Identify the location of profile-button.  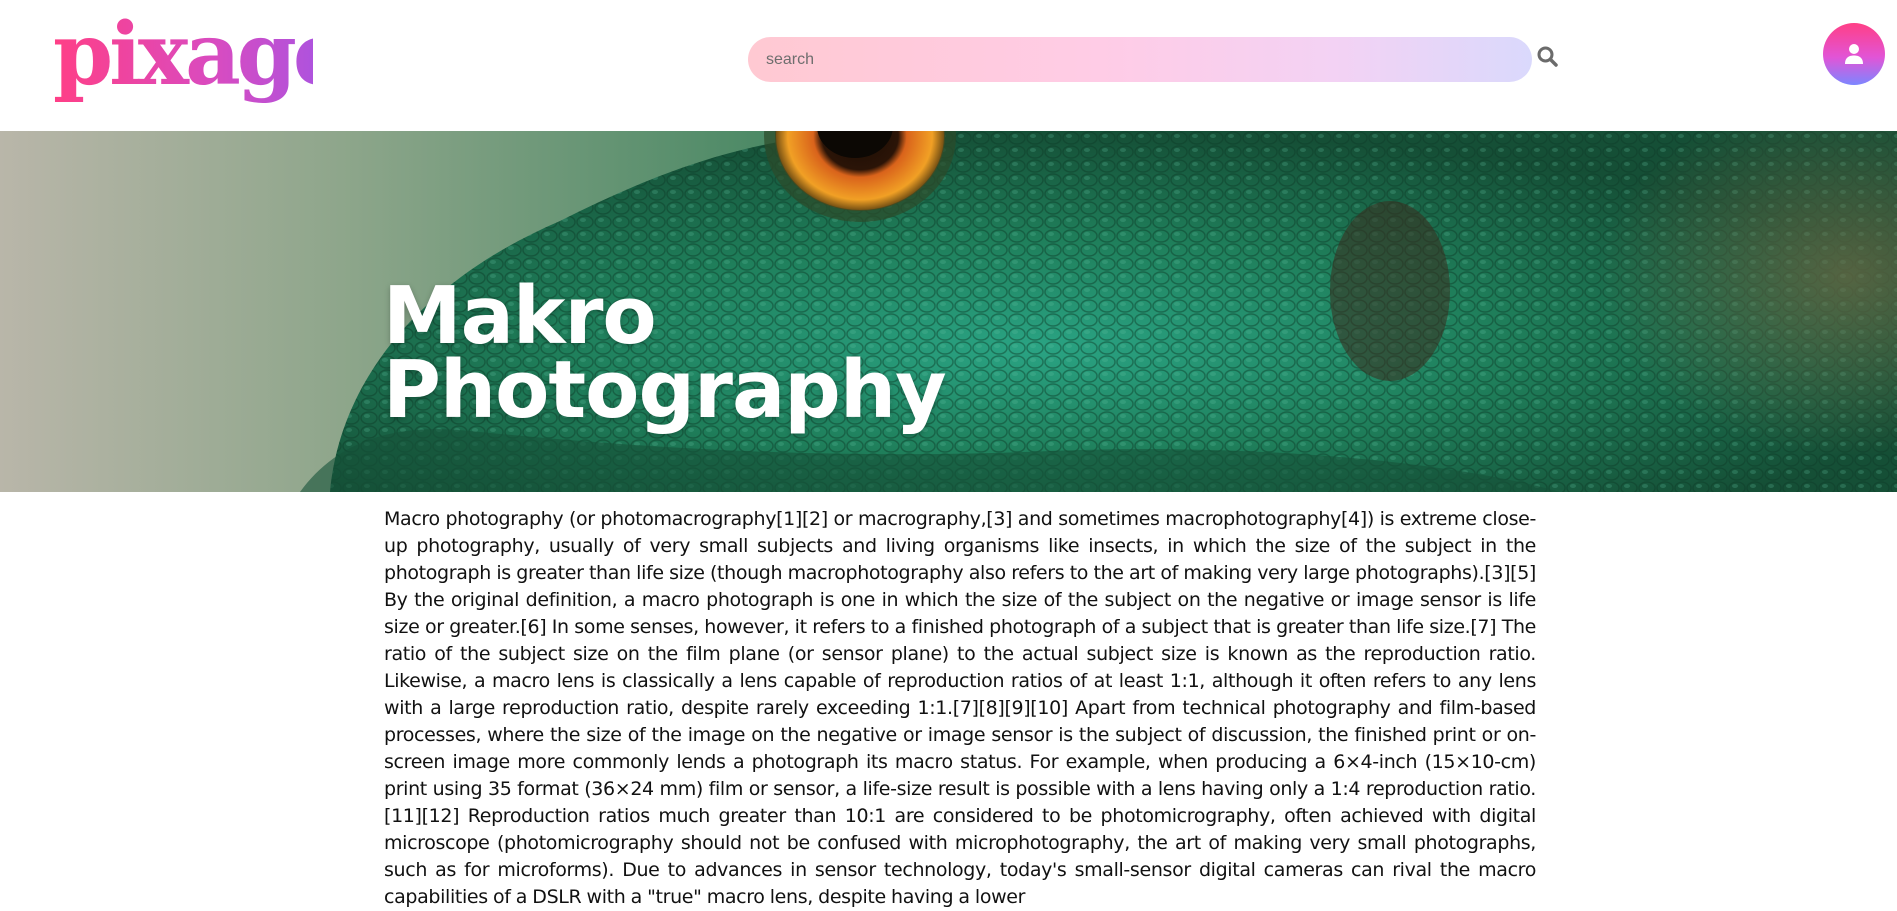
(1854, 54).